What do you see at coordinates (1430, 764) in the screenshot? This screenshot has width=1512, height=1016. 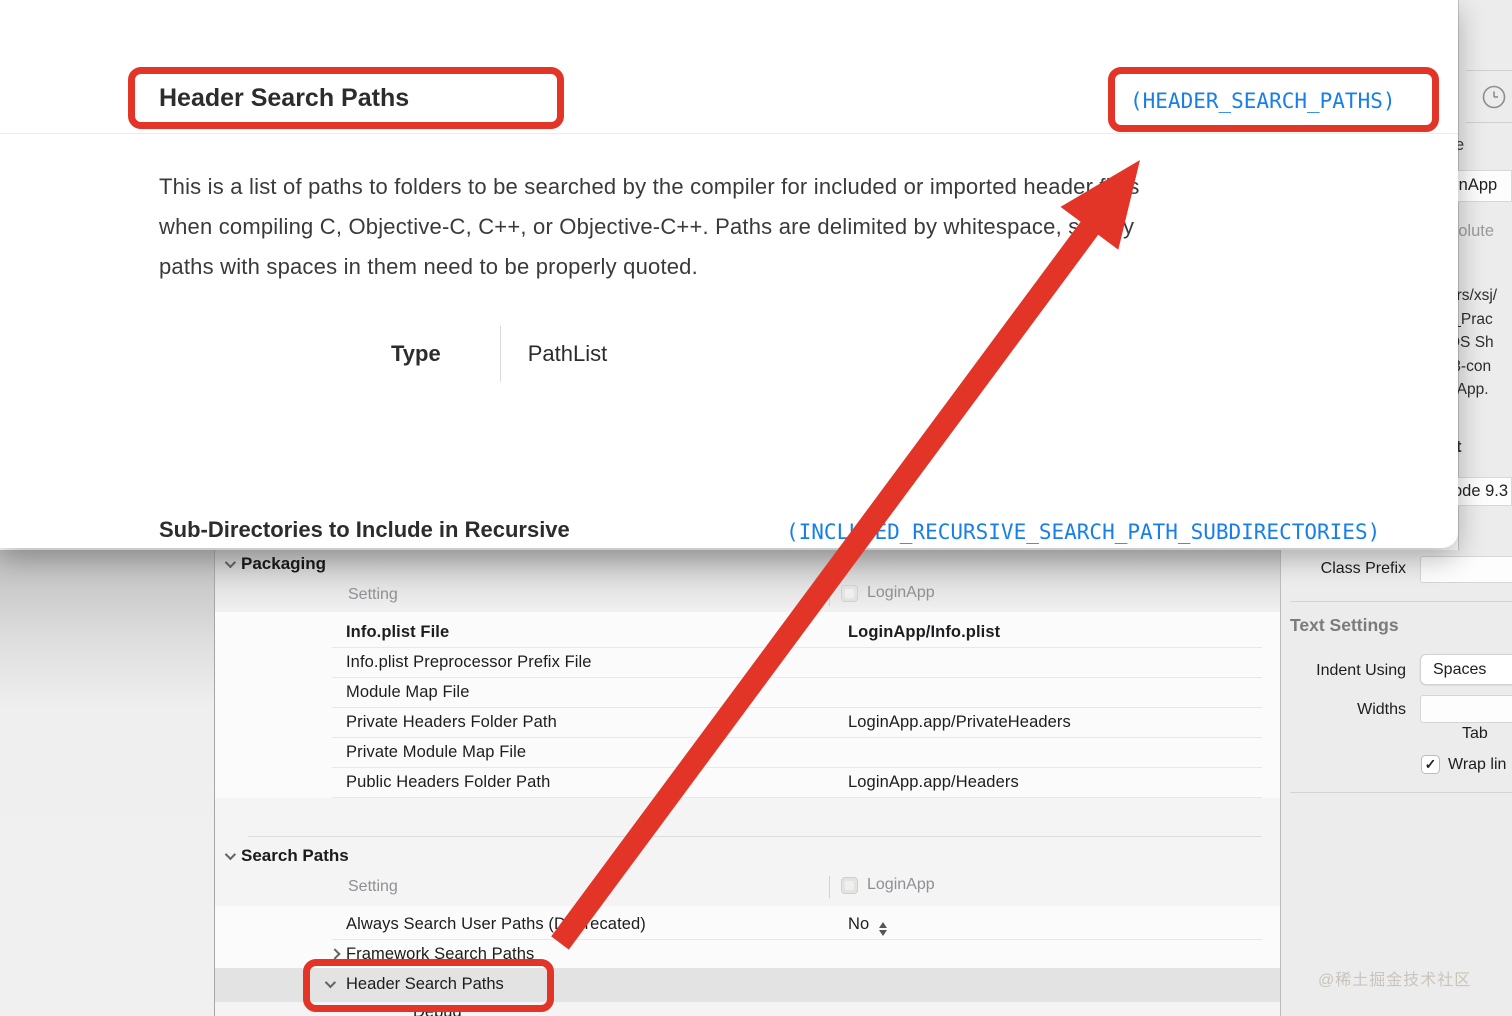 I see `wrap-lines-checkbox: ✓` at bounding box center [1430, 764].